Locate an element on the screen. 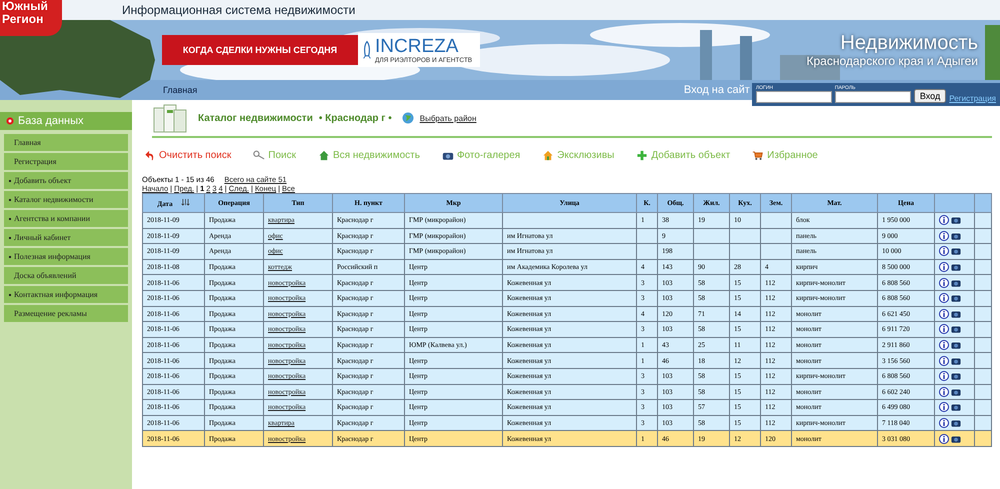 The height and width of the screenshot is (489, 1000). home-link: Главная is located at coordinates (180, 90).